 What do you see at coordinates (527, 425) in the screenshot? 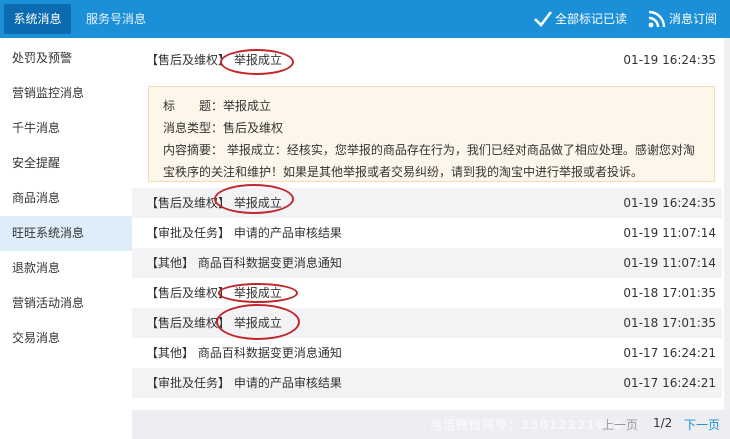
I see `watermark-text: 电话微信同号：15012221616` at bounding box center [527, 425].